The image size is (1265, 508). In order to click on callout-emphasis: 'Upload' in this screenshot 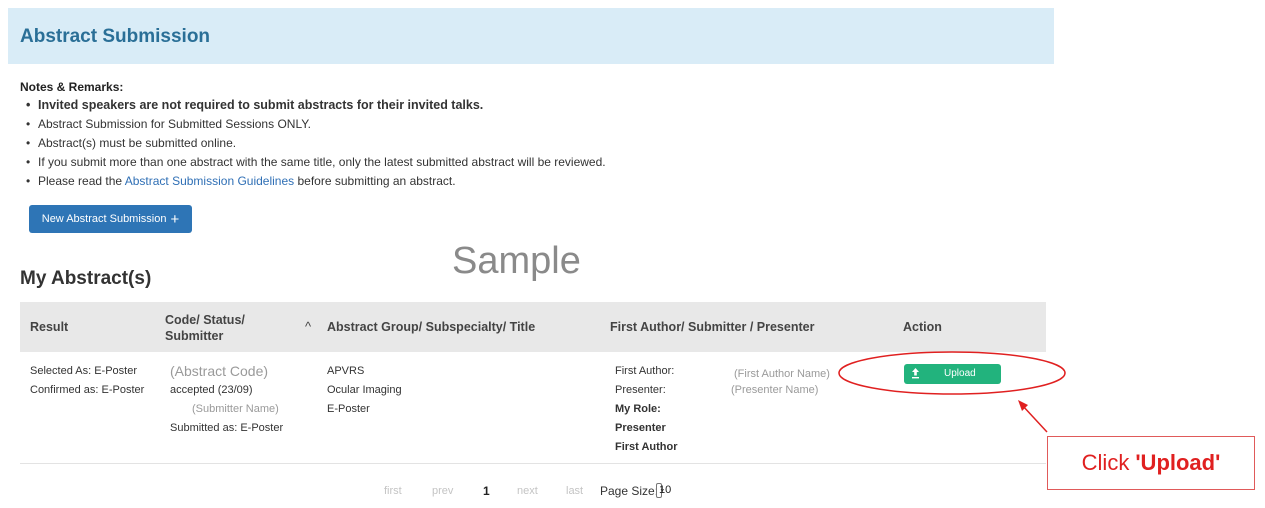, I will do `click(1178, 462)`.